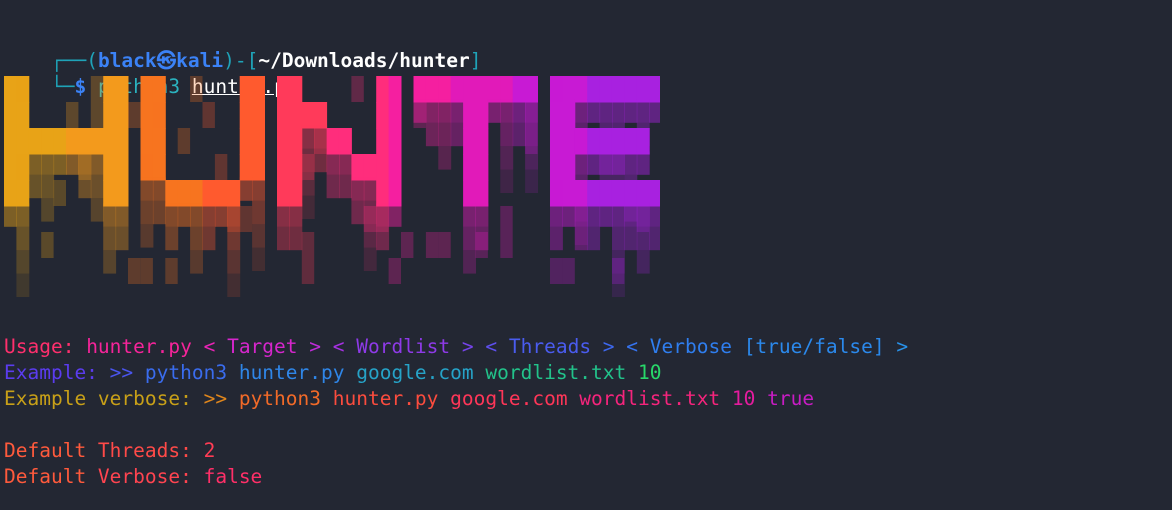 The height and width of the screenshot is (510, 1172). I want to click on default-threads-segment: Default, so click(51, 450).